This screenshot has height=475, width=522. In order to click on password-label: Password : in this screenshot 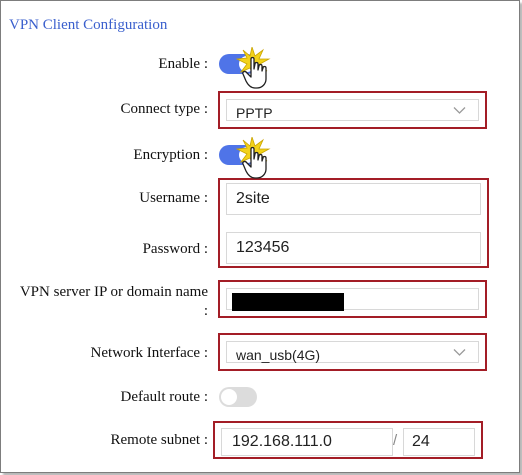, I will do `click(175, 249)`.